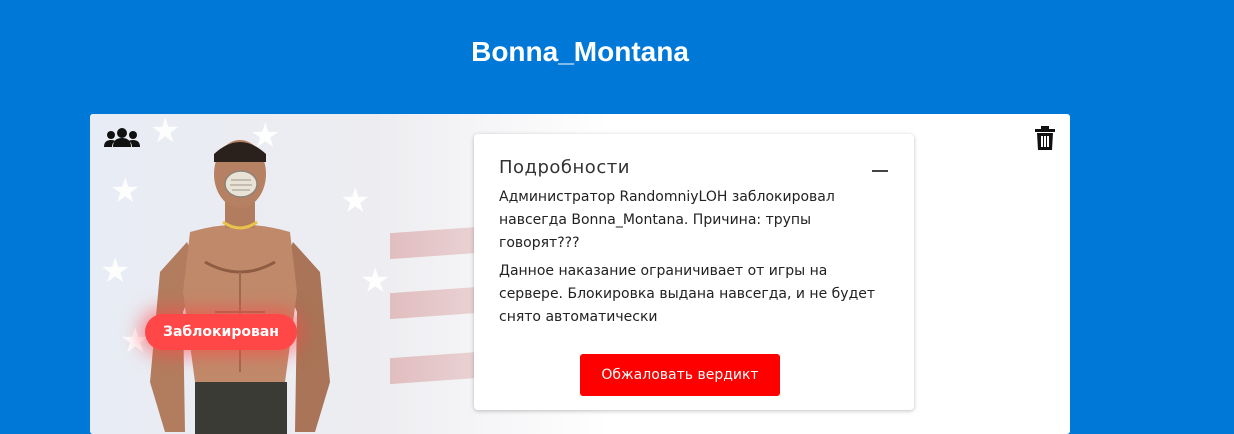 The image size is (1234, 434). I want to click on star-icon: ★, so click(375, 281).